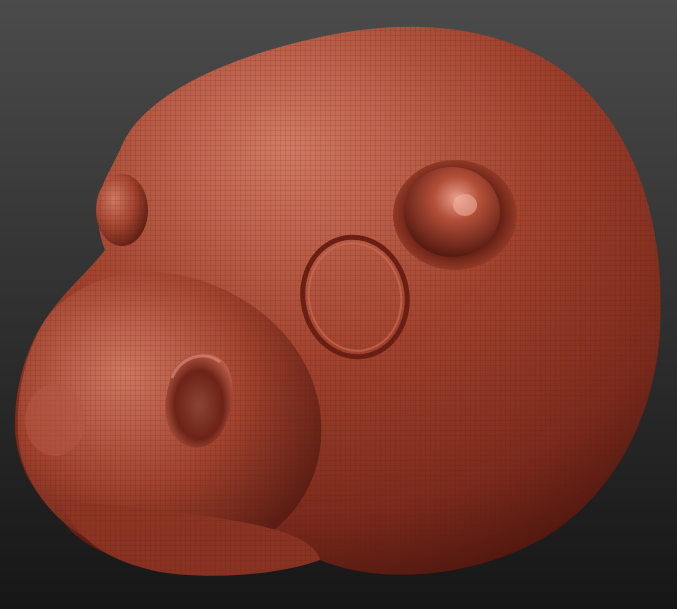  I want to click on eye-highlight, so click(465, 205).